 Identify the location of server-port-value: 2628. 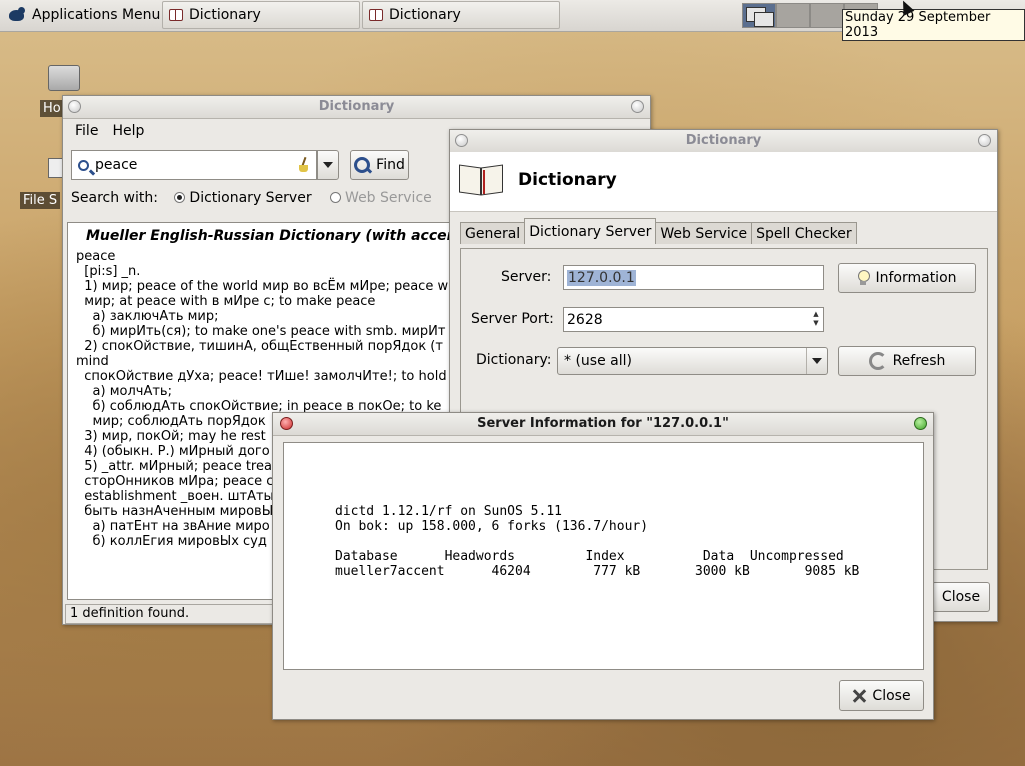
(585, 319).